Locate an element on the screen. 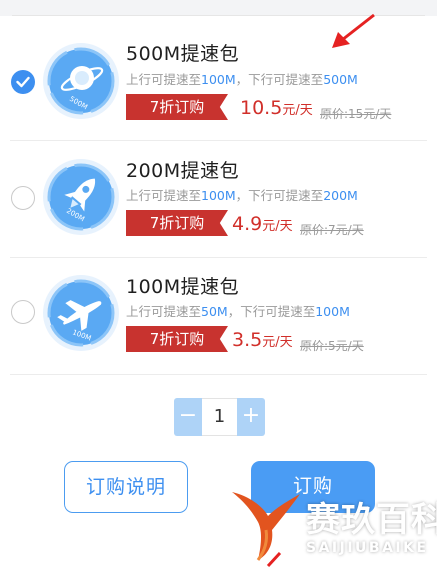  package-price: 10.5元/天 is located at coordinates (276, 108).